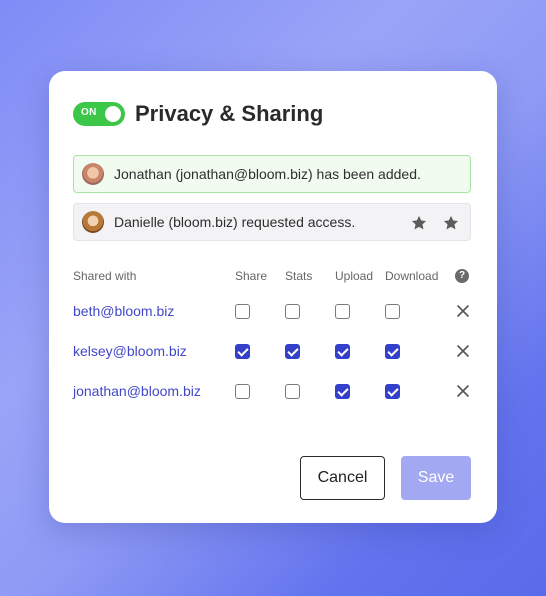 This screenshot has height=596, width=546. What do you see at coordinates (93, 222) in the screenshot?
I see `avatar-danielle` at bounding box center [93, 222].